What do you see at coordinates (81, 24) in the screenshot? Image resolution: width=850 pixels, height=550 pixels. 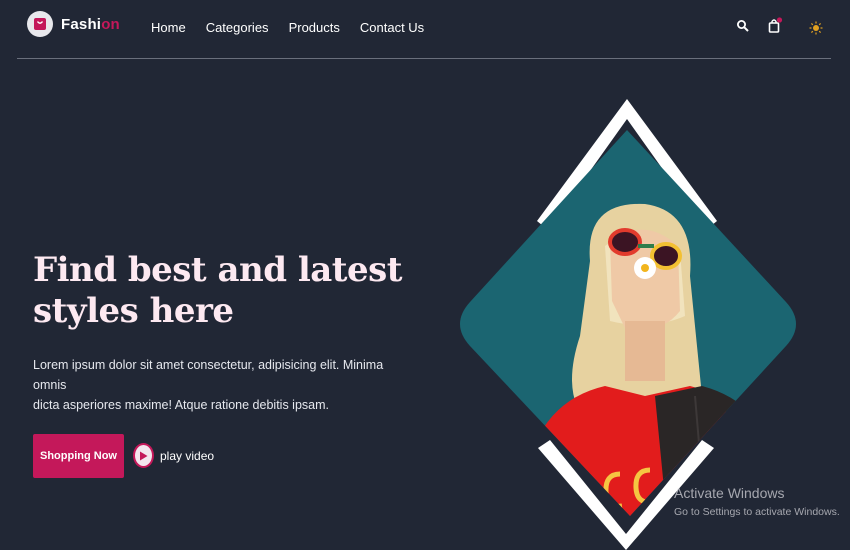 I see `brand-name-main: Fashi` at bounding box center [81, 24].